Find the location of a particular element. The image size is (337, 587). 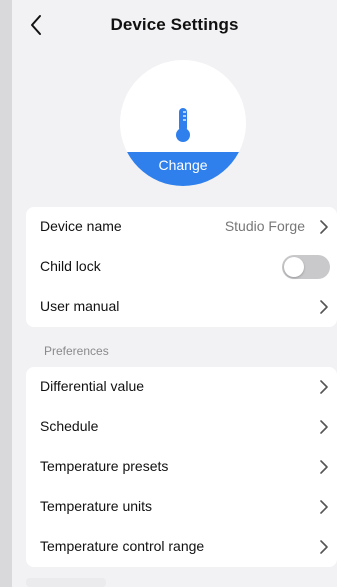

differential-value-label: Differential value is located at coordinates (92, 386).